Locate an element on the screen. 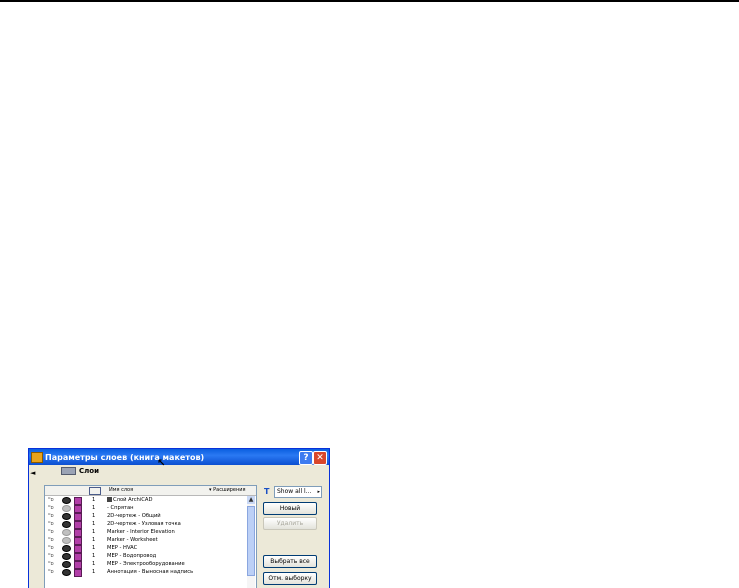 This screenshot has width=739, height=588. layer-name-text: MEP - Водопровод is located at coordinates (132, 556).